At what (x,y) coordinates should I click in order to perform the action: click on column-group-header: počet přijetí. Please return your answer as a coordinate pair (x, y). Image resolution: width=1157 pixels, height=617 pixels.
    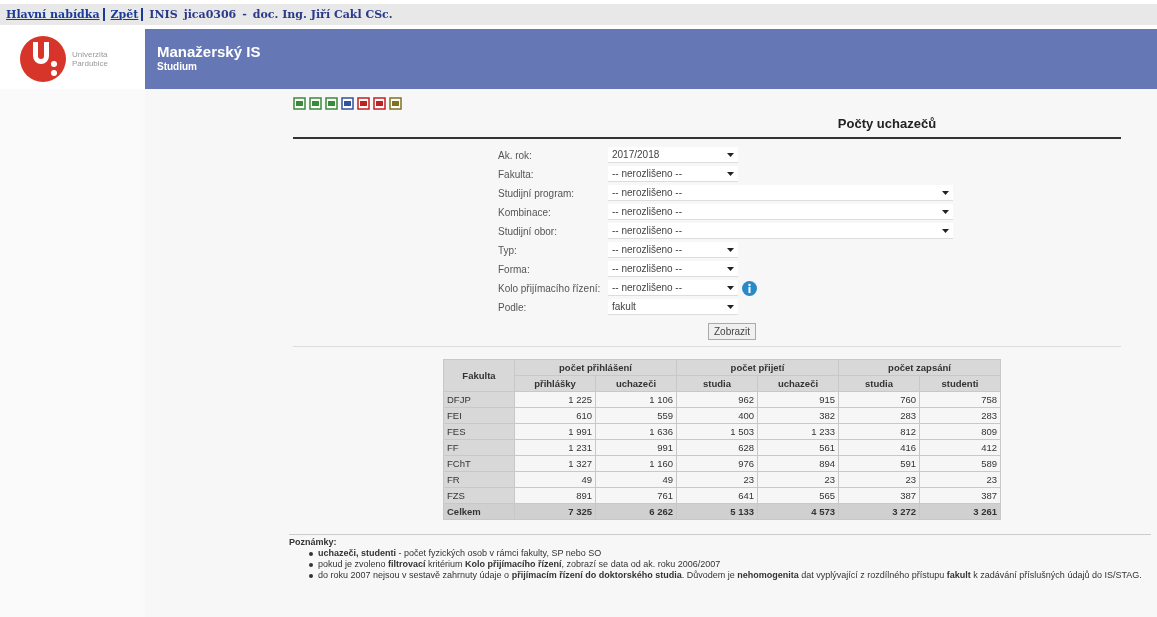
    Looking at the image, I should click on (757, 367).